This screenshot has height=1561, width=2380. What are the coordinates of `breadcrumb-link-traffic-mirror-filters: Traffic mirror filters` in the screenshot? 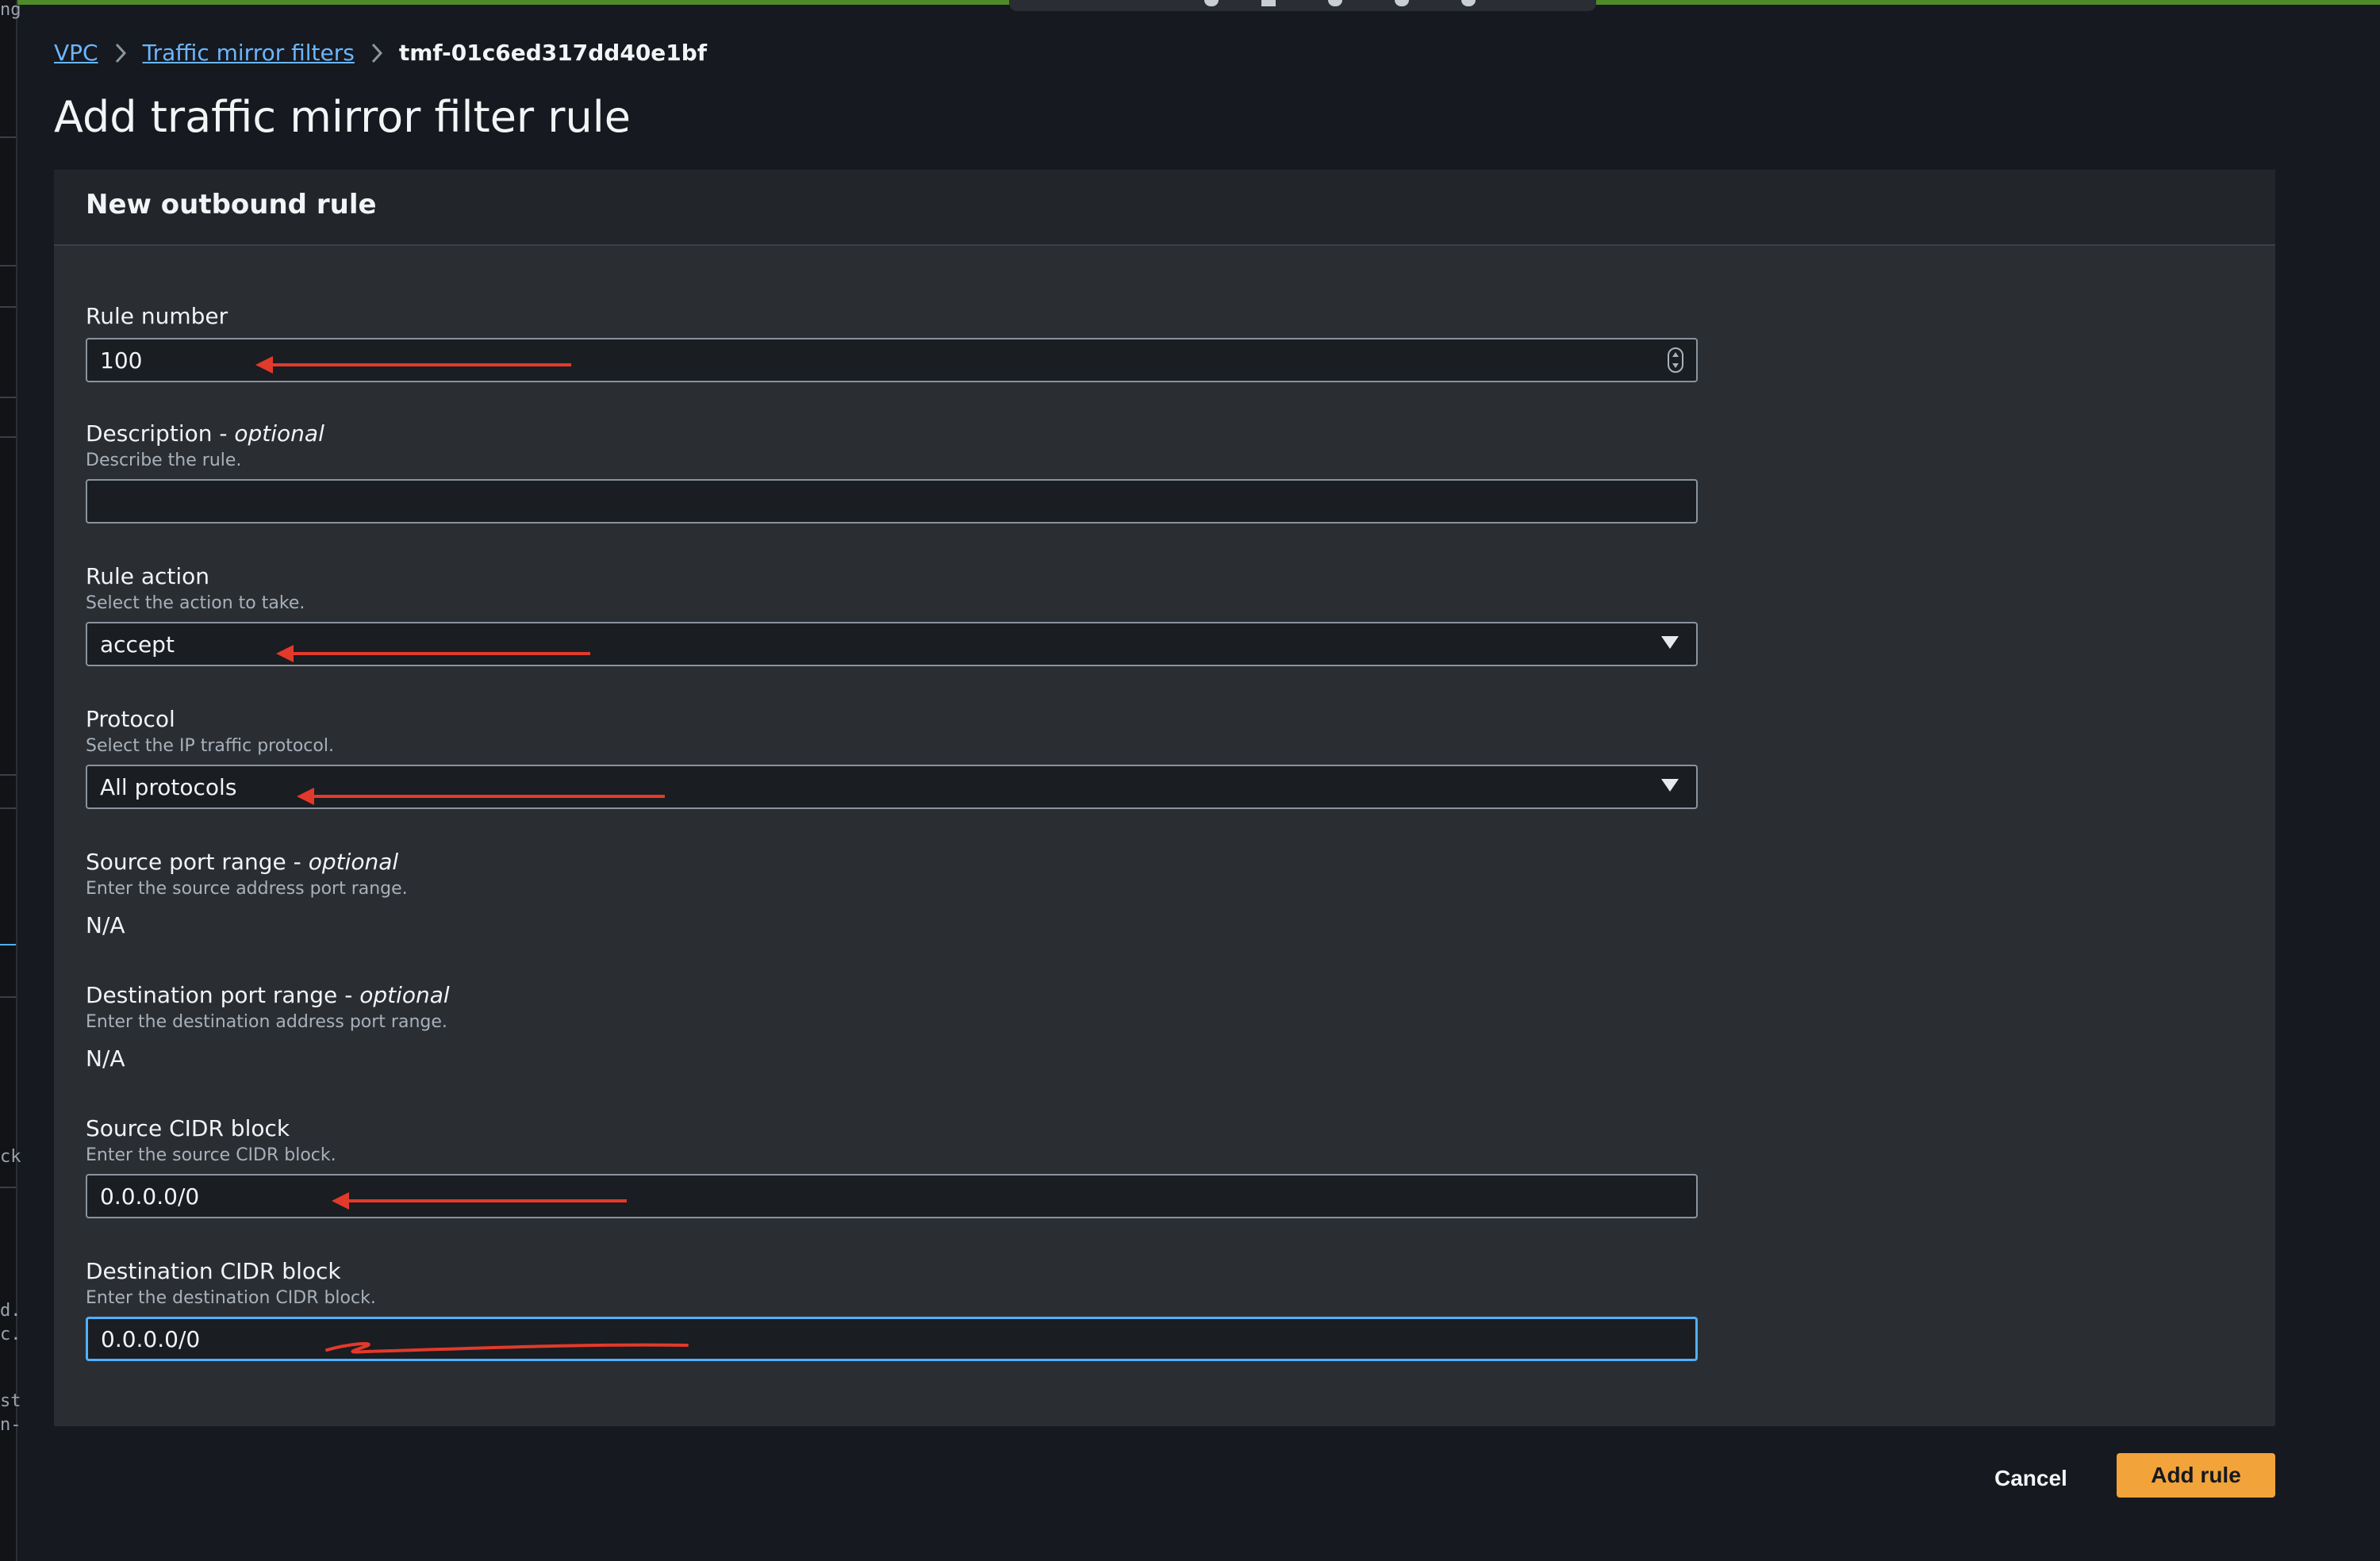 It's located at (249, 53).